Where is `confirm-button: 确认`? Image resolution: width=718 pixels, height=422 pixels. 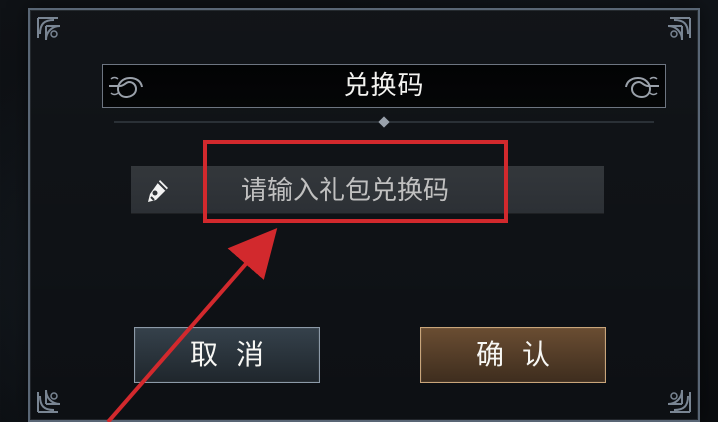
confirm-button: 确认 is located at coordinates (513, 355).